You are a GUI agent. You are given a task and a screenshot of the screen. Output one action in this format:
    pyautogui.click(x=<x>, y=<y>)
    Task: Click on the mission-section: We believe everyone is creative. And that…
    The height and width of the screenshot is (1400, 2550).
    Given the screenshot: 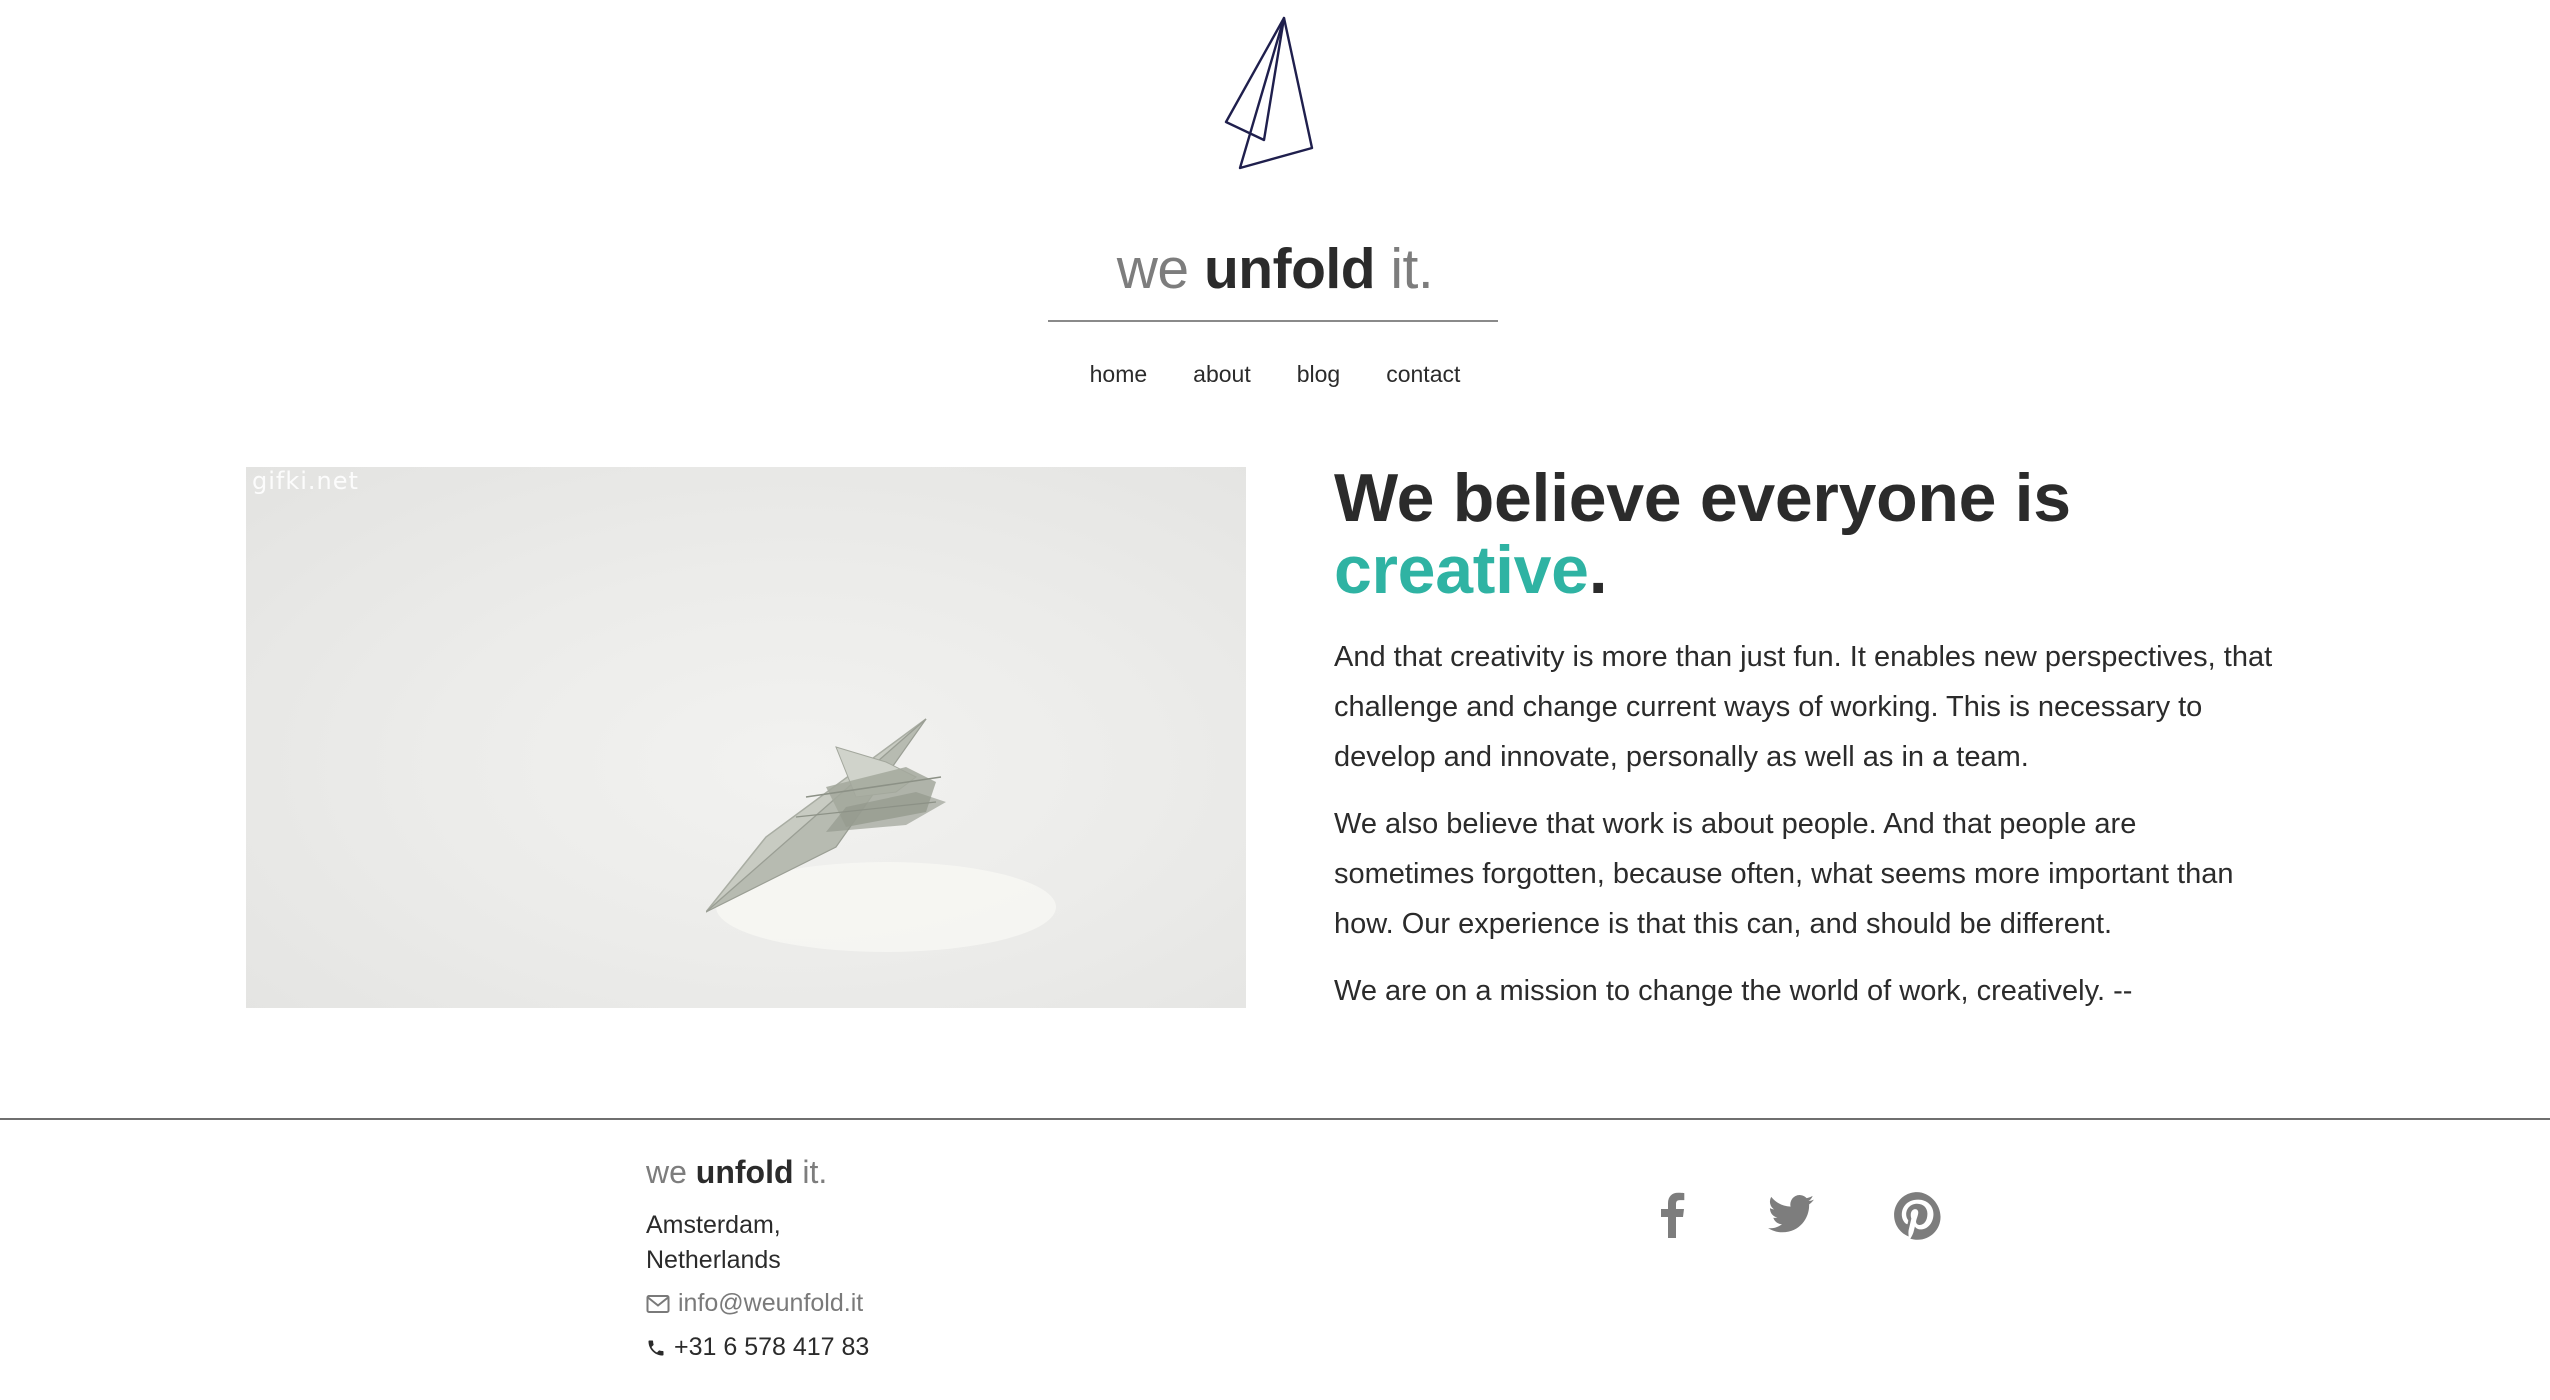 What is the action you would take?
    pyautogui.click(x=1809, y=739)
    